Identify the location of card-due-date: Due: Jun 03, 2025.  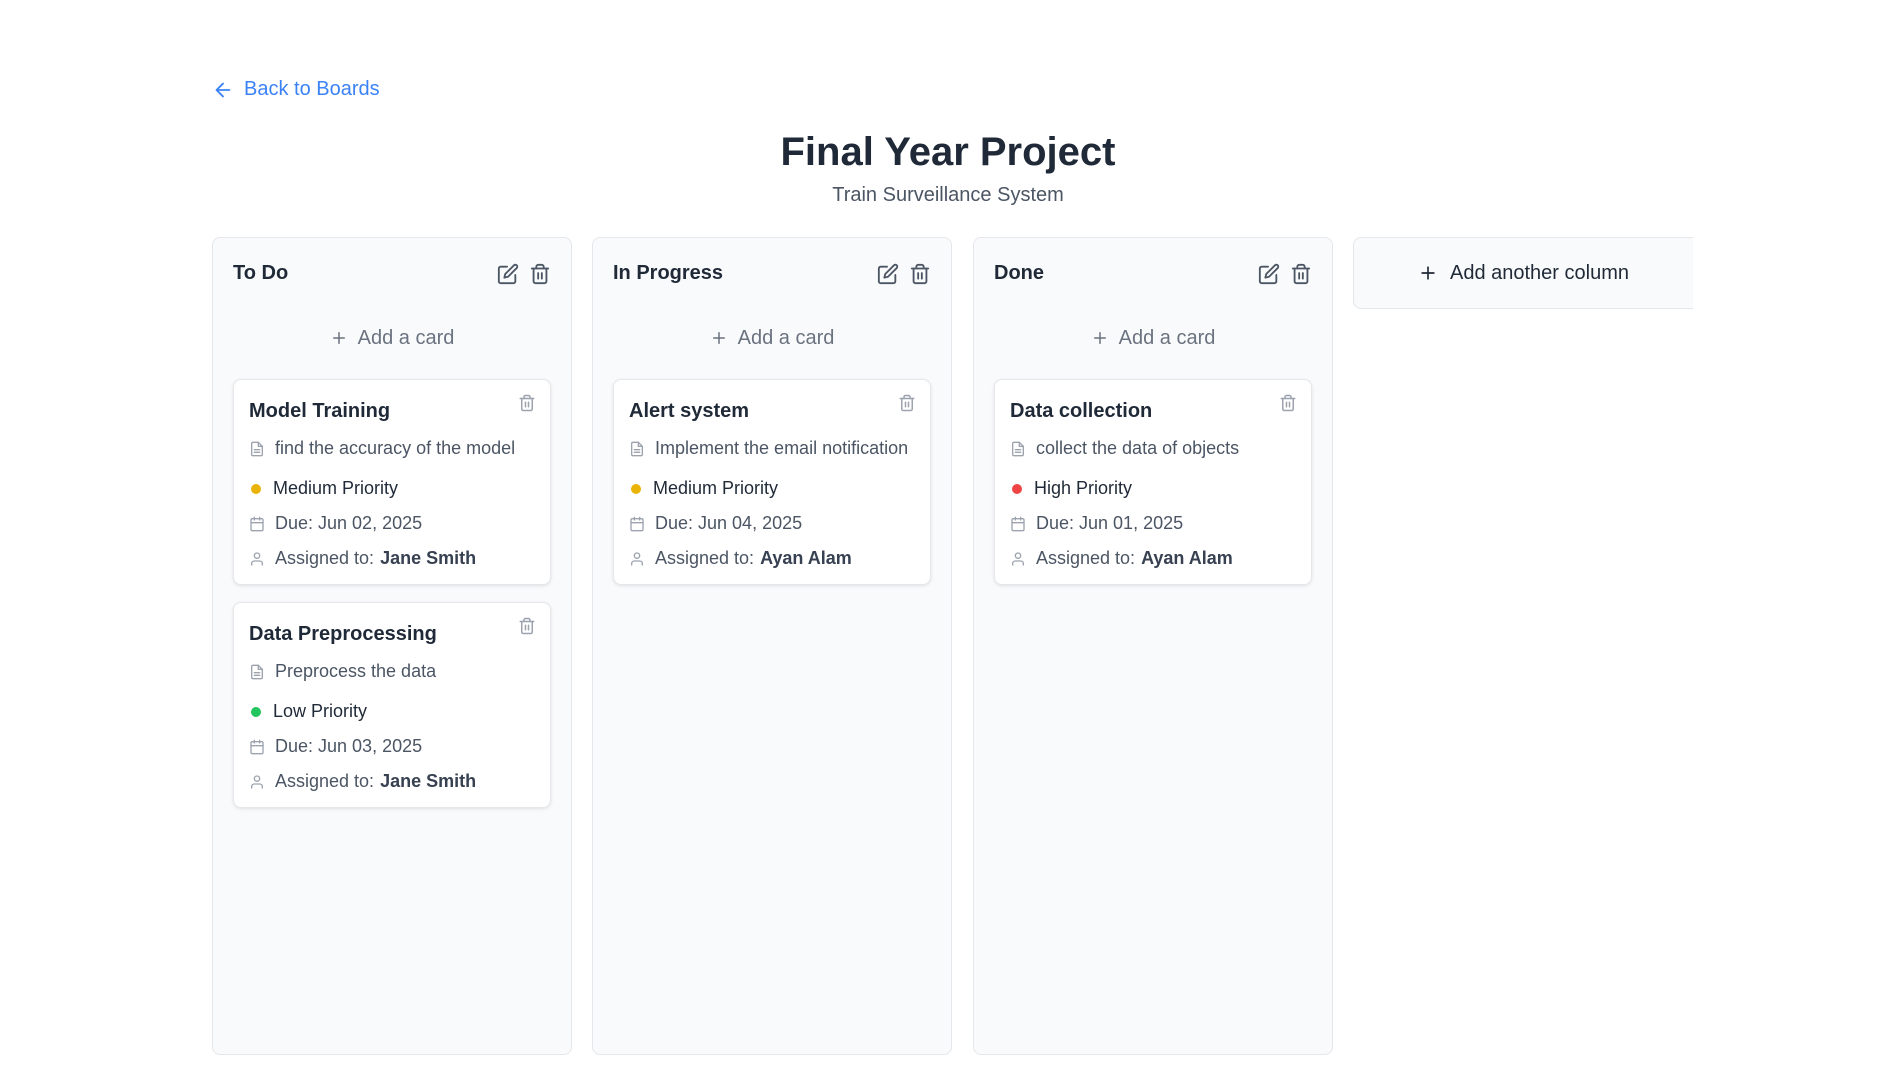
(394, 746).